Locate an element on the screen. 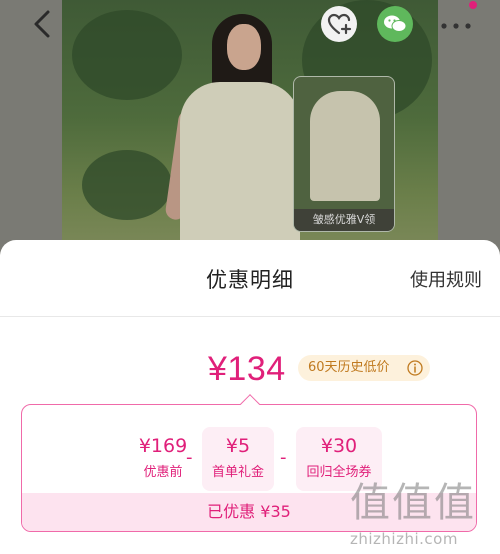 The image size is (500, 554). watermark-url: zhizhizhi.com is located at coordinates (404, 539).